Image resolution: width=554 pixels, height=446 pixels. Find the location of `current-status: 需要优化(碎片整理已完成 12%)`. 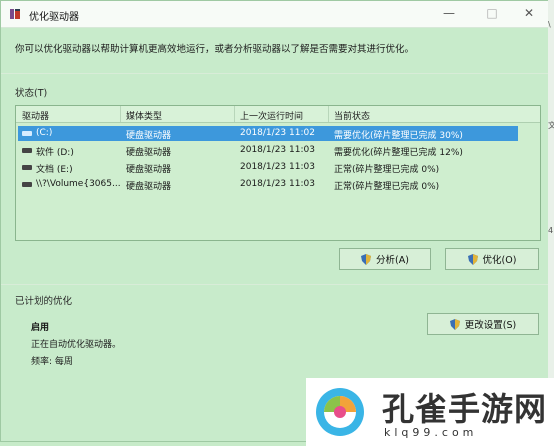

current-status: 需要优化(碎片整理已完成 12%) is located at coordinates (398, 153).